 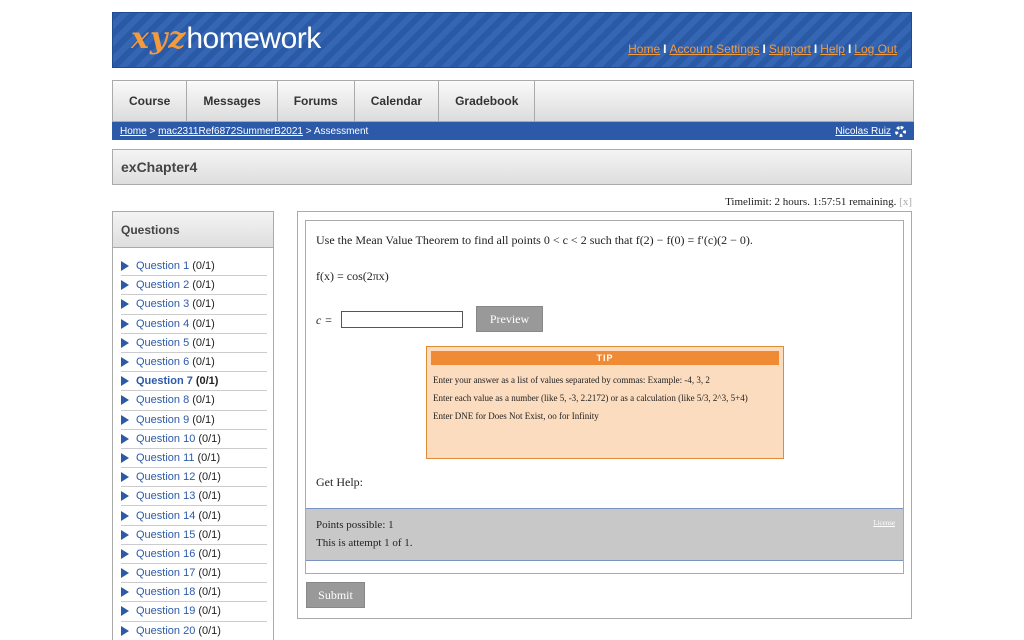 What do you see at coordinates (165, 458) in the screenshot?
I see `question-link: Question 11` at bounding box center [165, 458].